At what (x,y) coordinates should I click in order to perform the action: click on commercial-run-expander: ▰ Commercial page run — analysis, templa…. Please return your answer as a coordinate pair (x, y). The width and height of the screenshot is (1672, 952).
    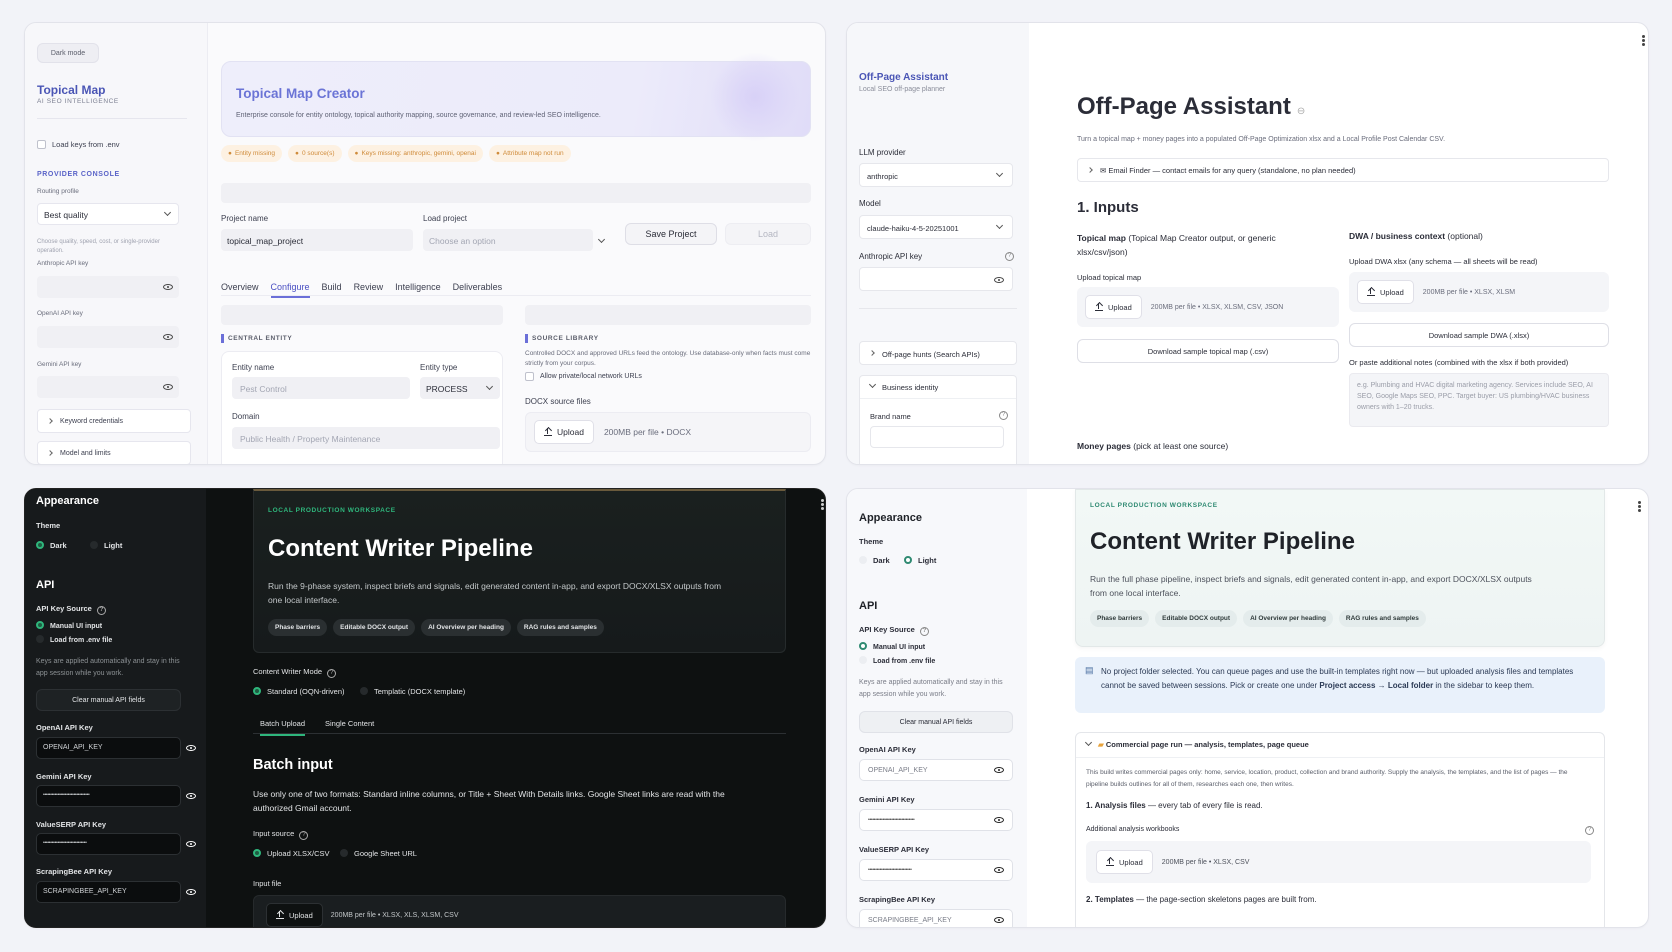
    Looking at the image, I should click on (1340, 829).